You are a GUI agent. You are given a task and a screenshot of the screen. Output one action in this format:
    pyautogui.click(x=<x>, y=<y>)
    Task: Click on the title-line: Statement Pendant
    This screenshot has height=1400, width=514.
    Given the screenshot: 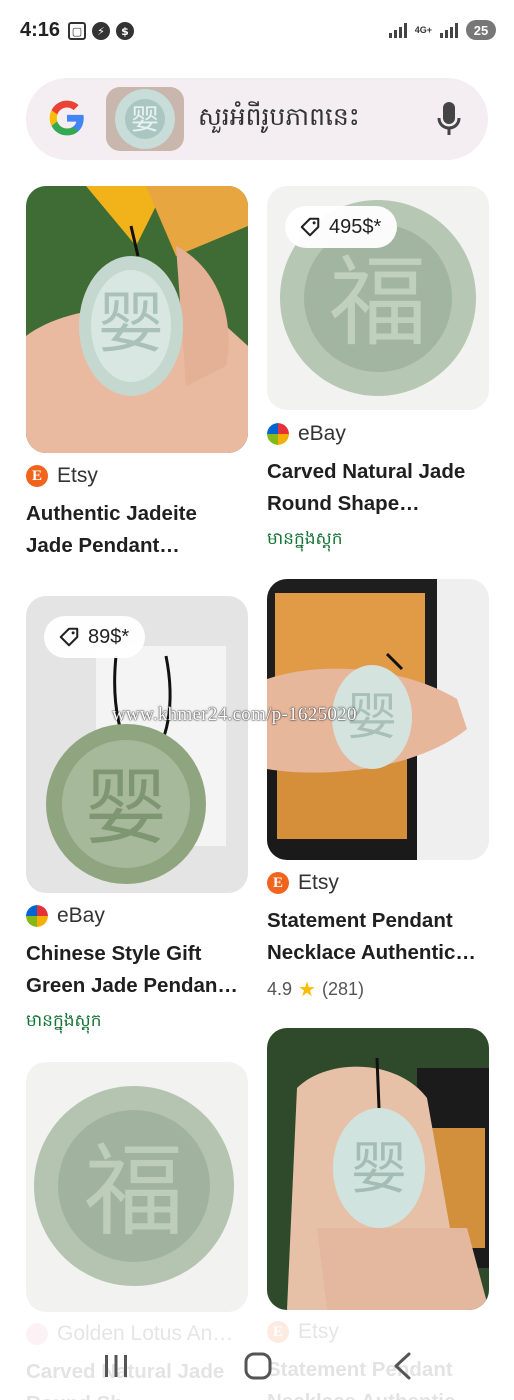 What is the action you would take?
    pyautogui.click(x=360, y=920)
    